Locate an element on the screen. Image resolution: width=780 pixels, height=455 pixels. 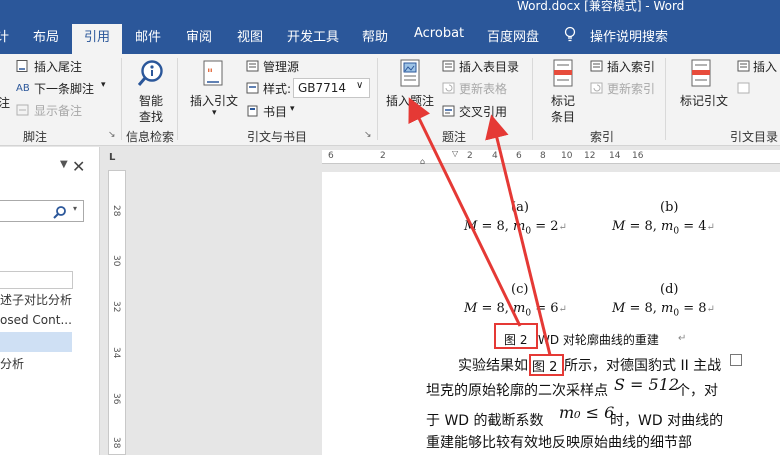
annotation-arrows is located at coordinates (480, 226).